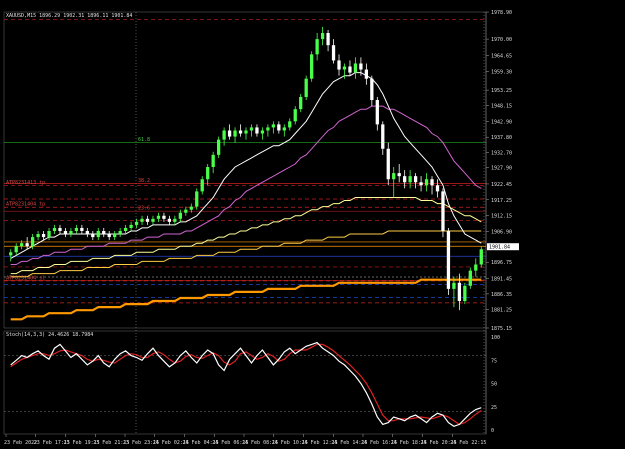  I want to click on price-tick-label: 1937.80, so click(501, 138).